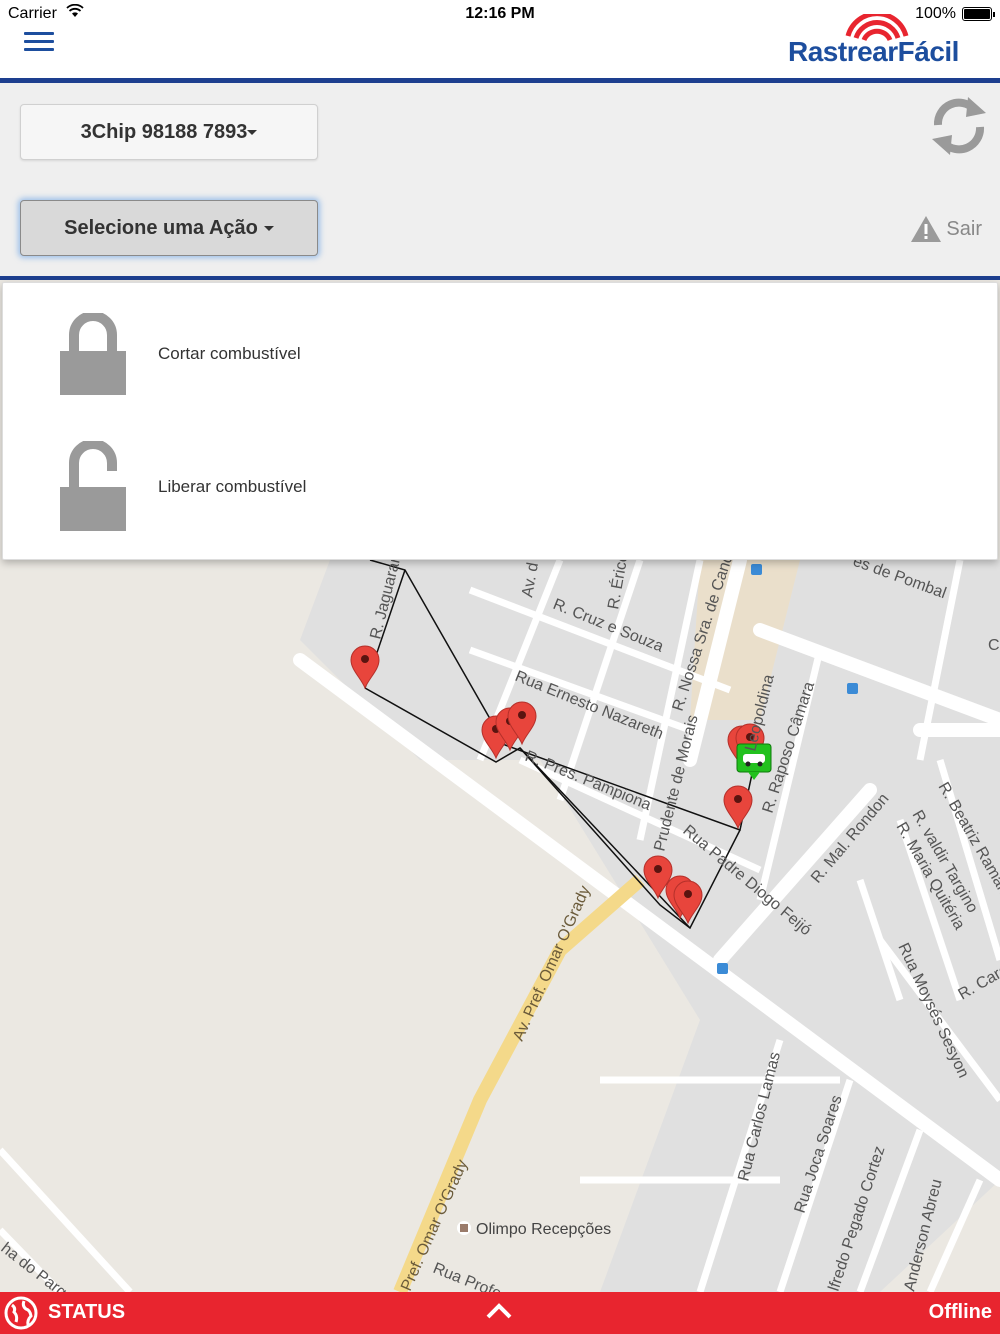 This screenshot has width=1000, height=1334. What do you see at coordinates (964, 228) in the screenshot?
I see `logout-label: Sair` at bounding box center [964, 228].